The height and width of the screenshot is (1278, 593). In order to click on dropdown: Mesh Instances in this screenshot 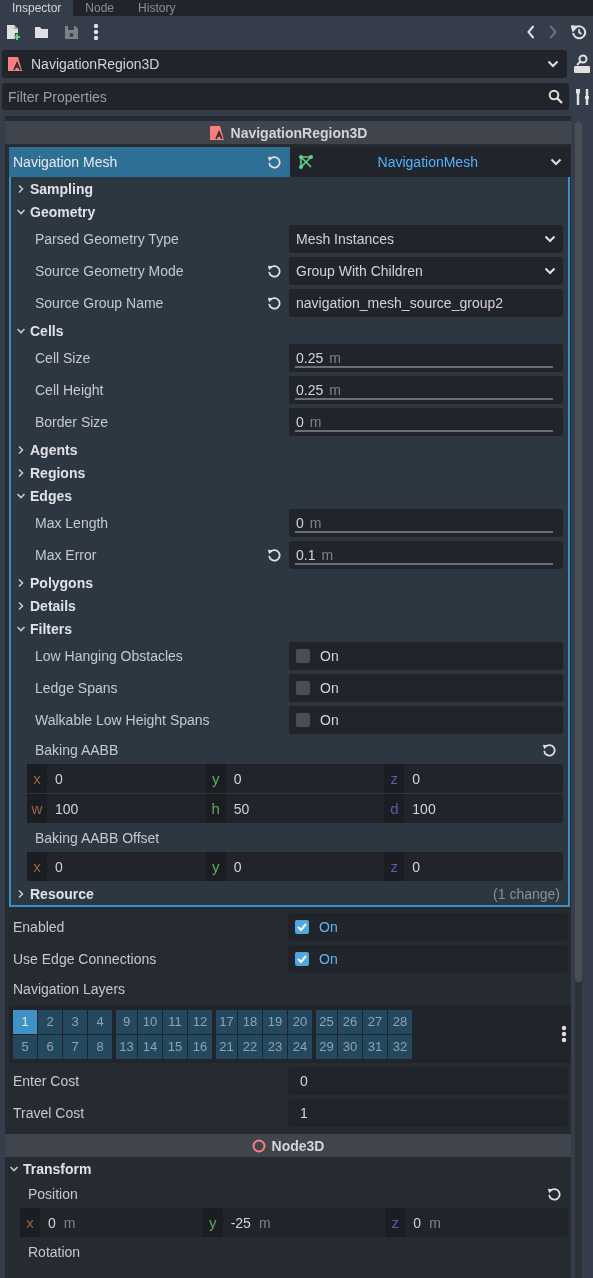, I will do `click(426, 239)`.